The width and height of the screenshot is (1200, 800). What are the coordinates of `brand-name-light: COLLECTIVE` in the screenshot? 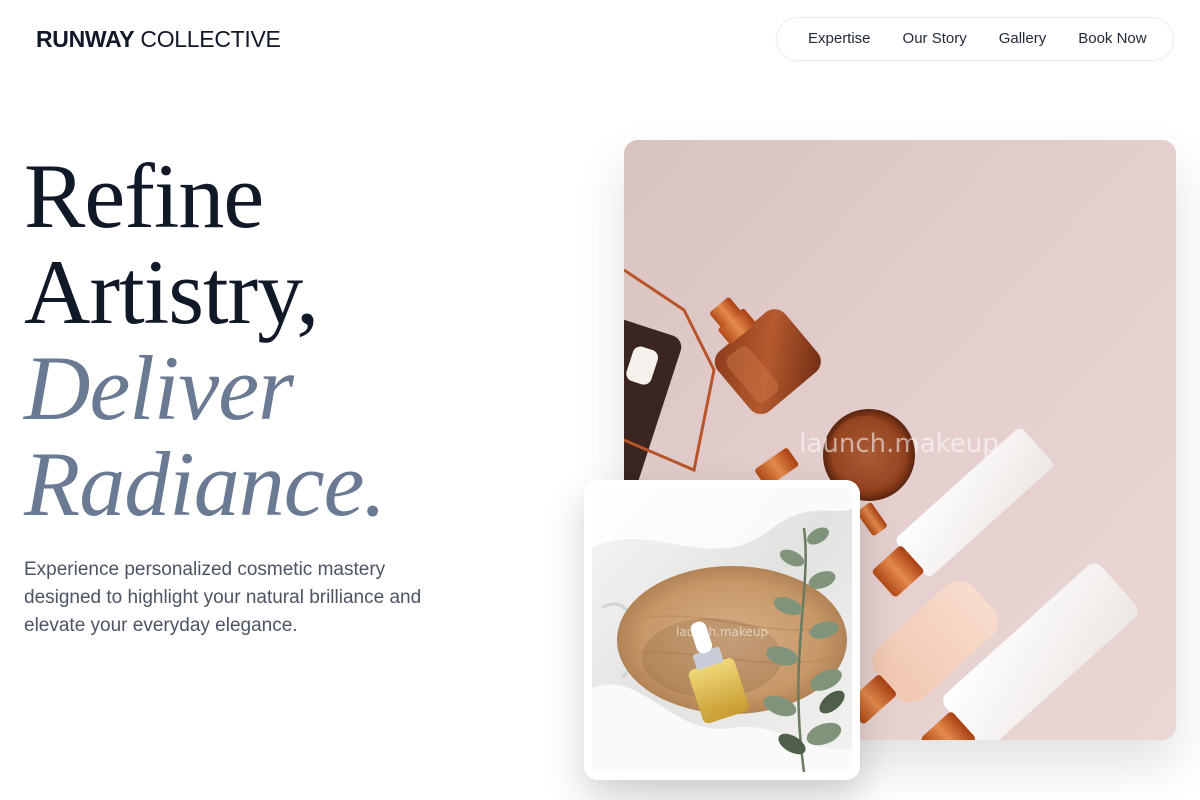 It's located at (207, 39).